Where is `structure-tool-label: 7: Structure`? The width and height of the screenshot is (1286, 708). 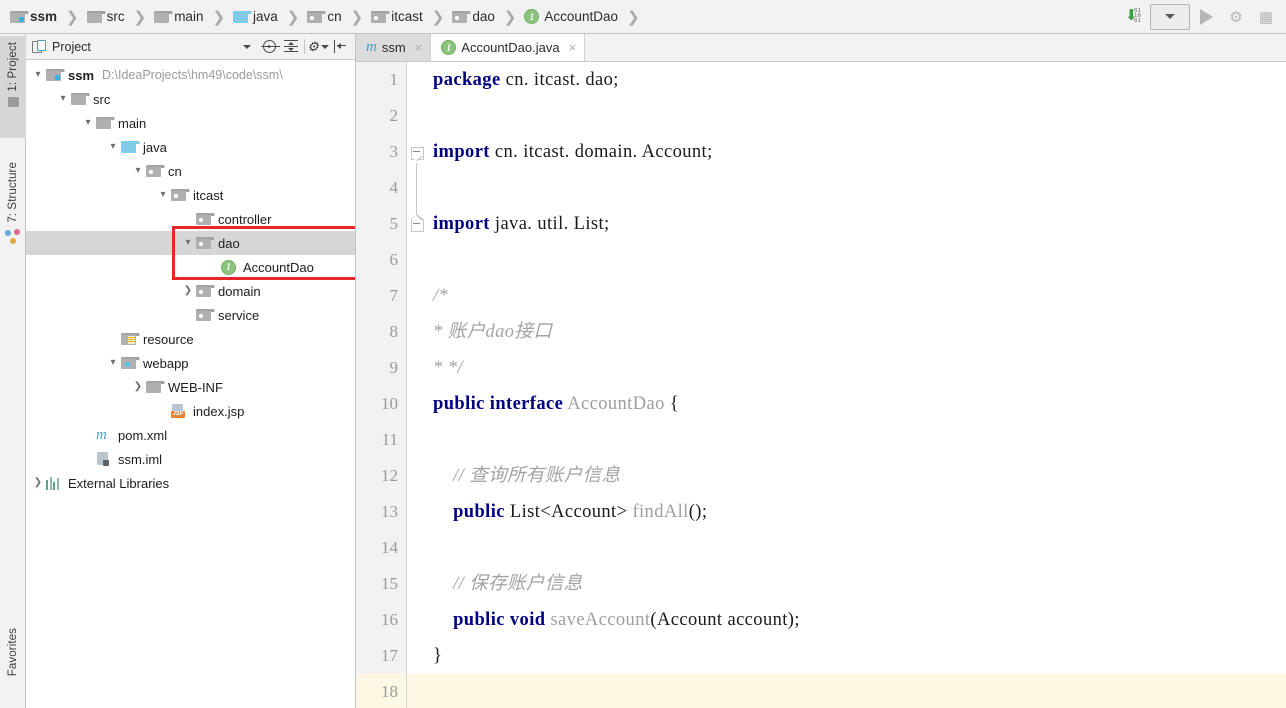
structure-tool-label: 7: Structure is located at coordinates (13, 192).